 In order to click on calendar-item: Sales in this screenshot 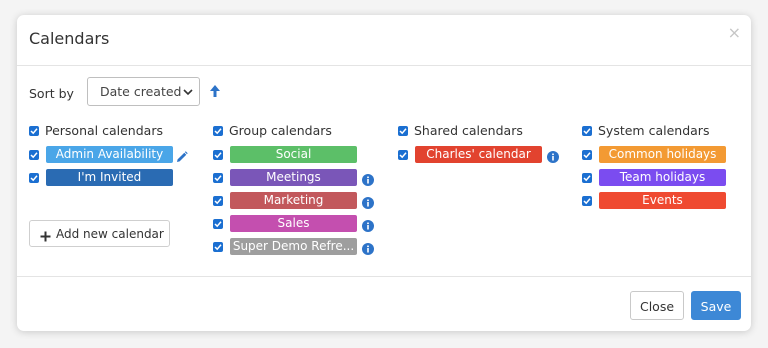, I will do `click(313, 223)`.